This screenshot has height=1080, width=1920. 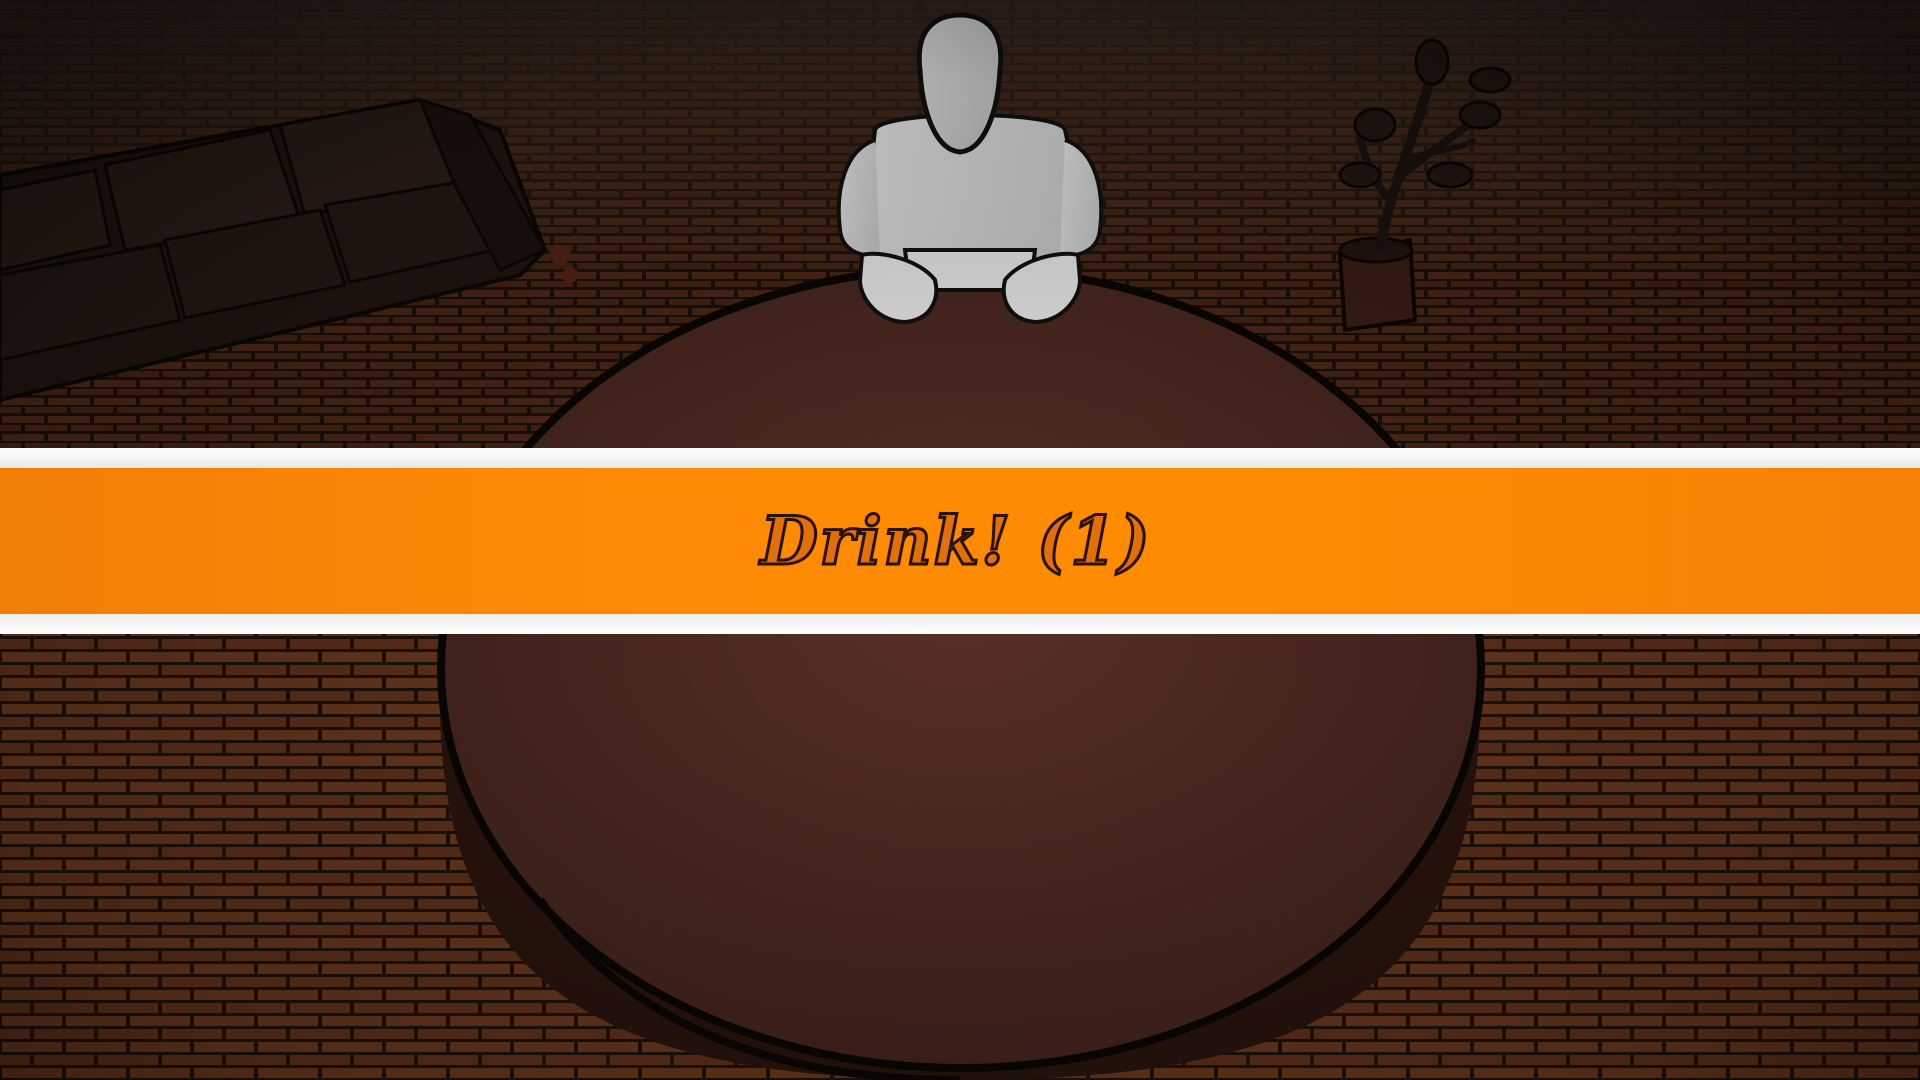 I want to click on banner-top-stripe, so click(x=960, y=458).